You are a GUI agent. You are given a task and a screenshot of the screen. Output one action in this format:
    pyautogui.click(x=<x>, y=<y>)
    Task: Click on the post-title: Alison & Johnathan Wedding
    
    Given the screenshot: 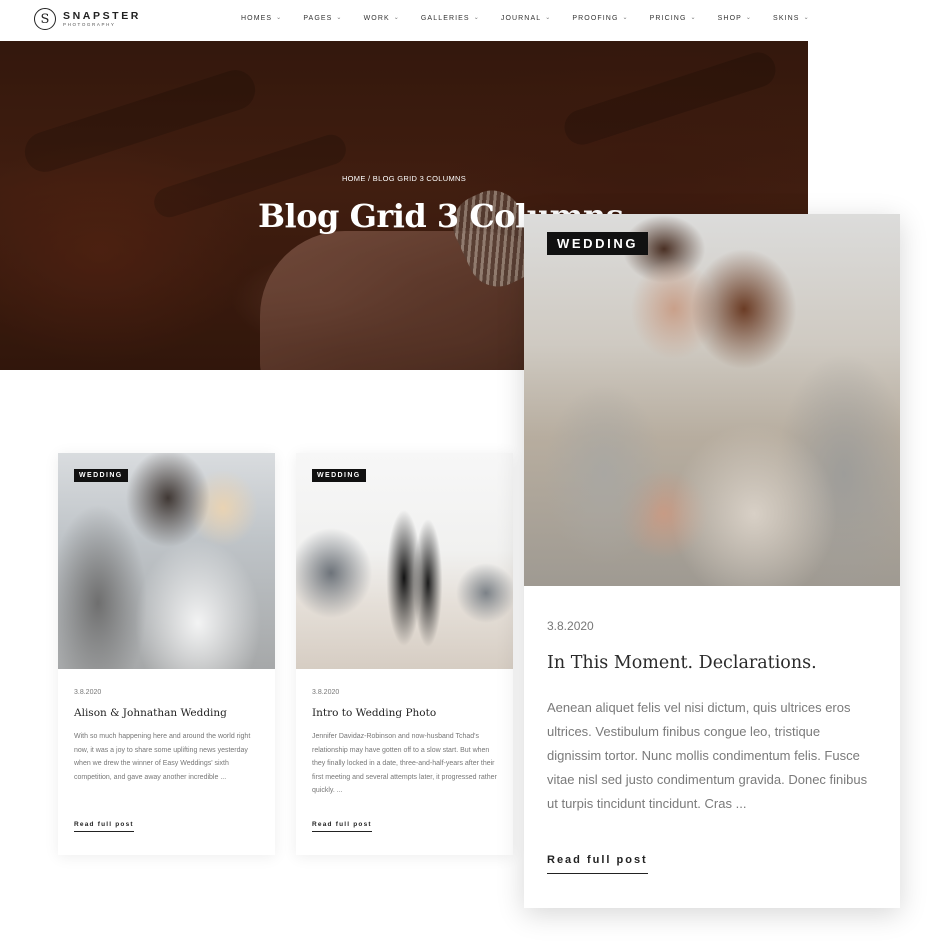 What is the action you would take?
    pyautogui.click(x=150, y=713)
    